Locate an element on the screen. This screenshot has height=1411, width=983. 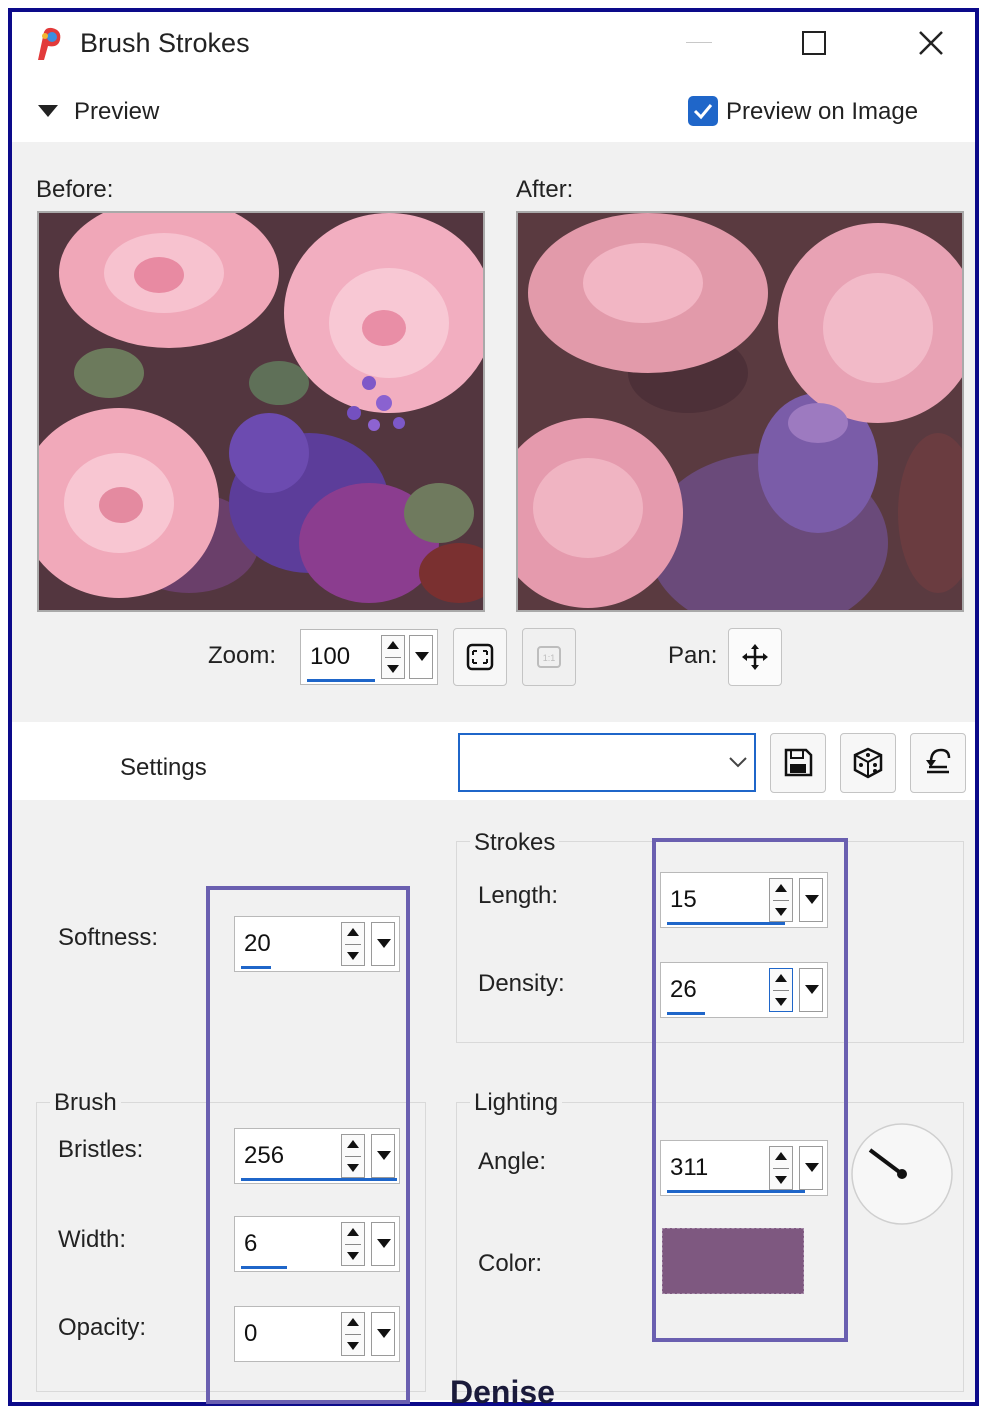
angle-label: Angle: is located at coordinates (512, 1161).